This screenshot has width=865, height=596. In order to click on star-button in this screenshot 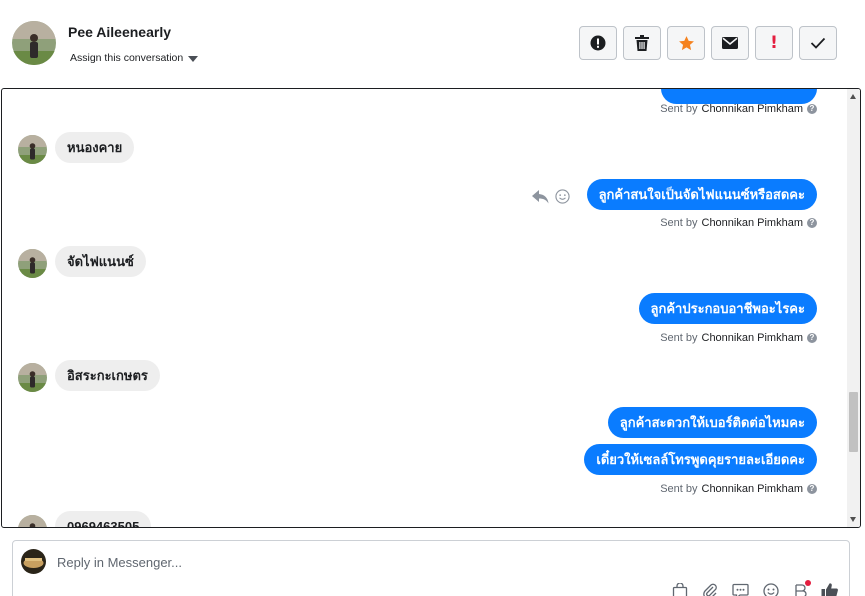, I will do `click(686, 43)`.